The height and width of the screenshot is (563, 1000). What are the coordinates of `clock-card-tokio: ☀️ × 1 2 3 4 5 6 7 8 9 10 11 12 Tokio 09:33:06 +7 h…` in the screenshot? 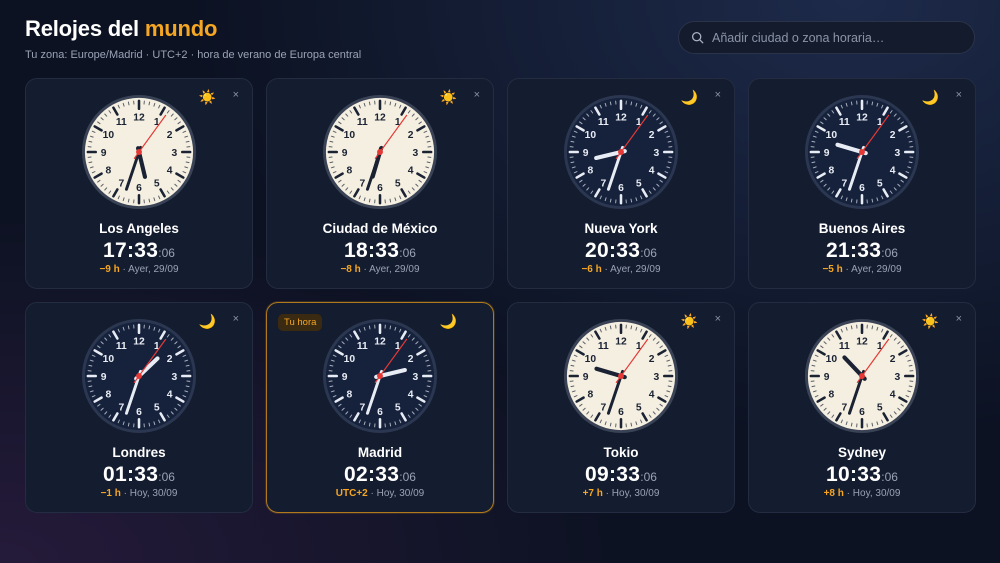 It's located at (621, 407).